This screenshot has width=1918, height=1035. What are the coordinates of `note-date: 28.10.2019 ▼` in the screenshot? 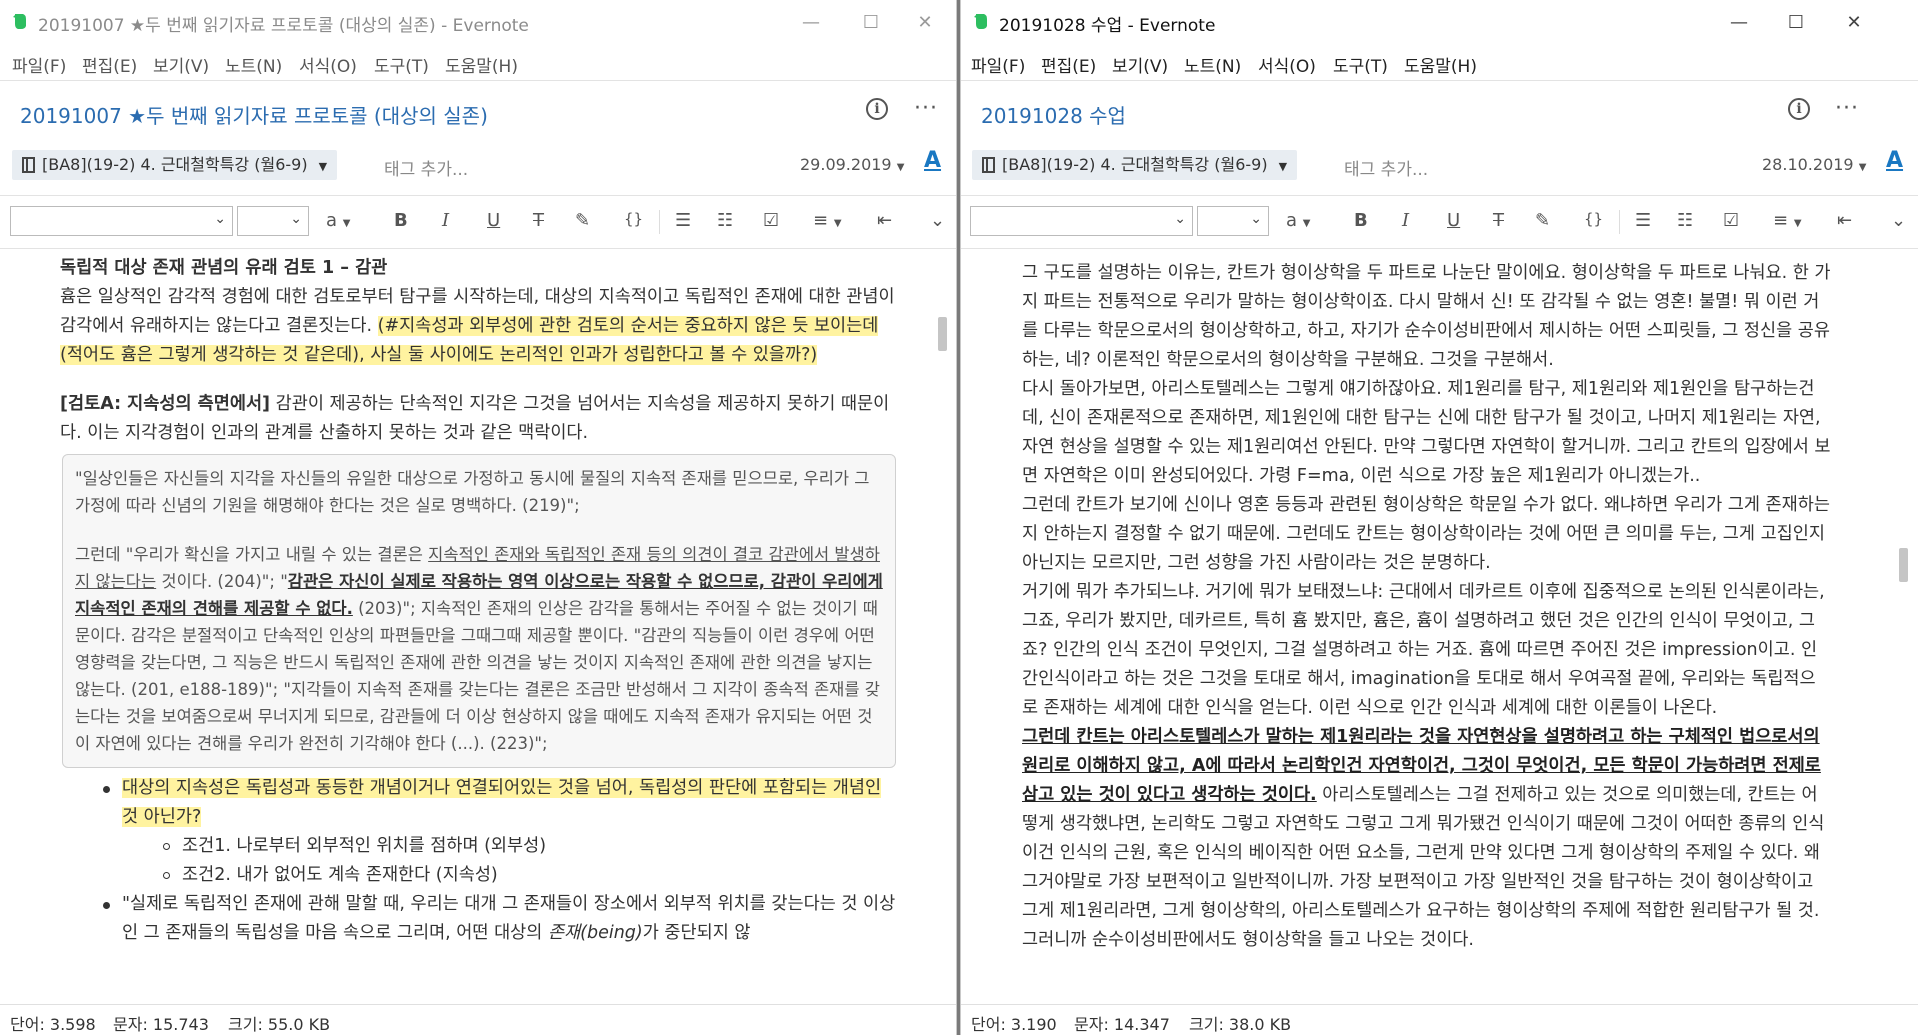 It's located at (1814, 164).